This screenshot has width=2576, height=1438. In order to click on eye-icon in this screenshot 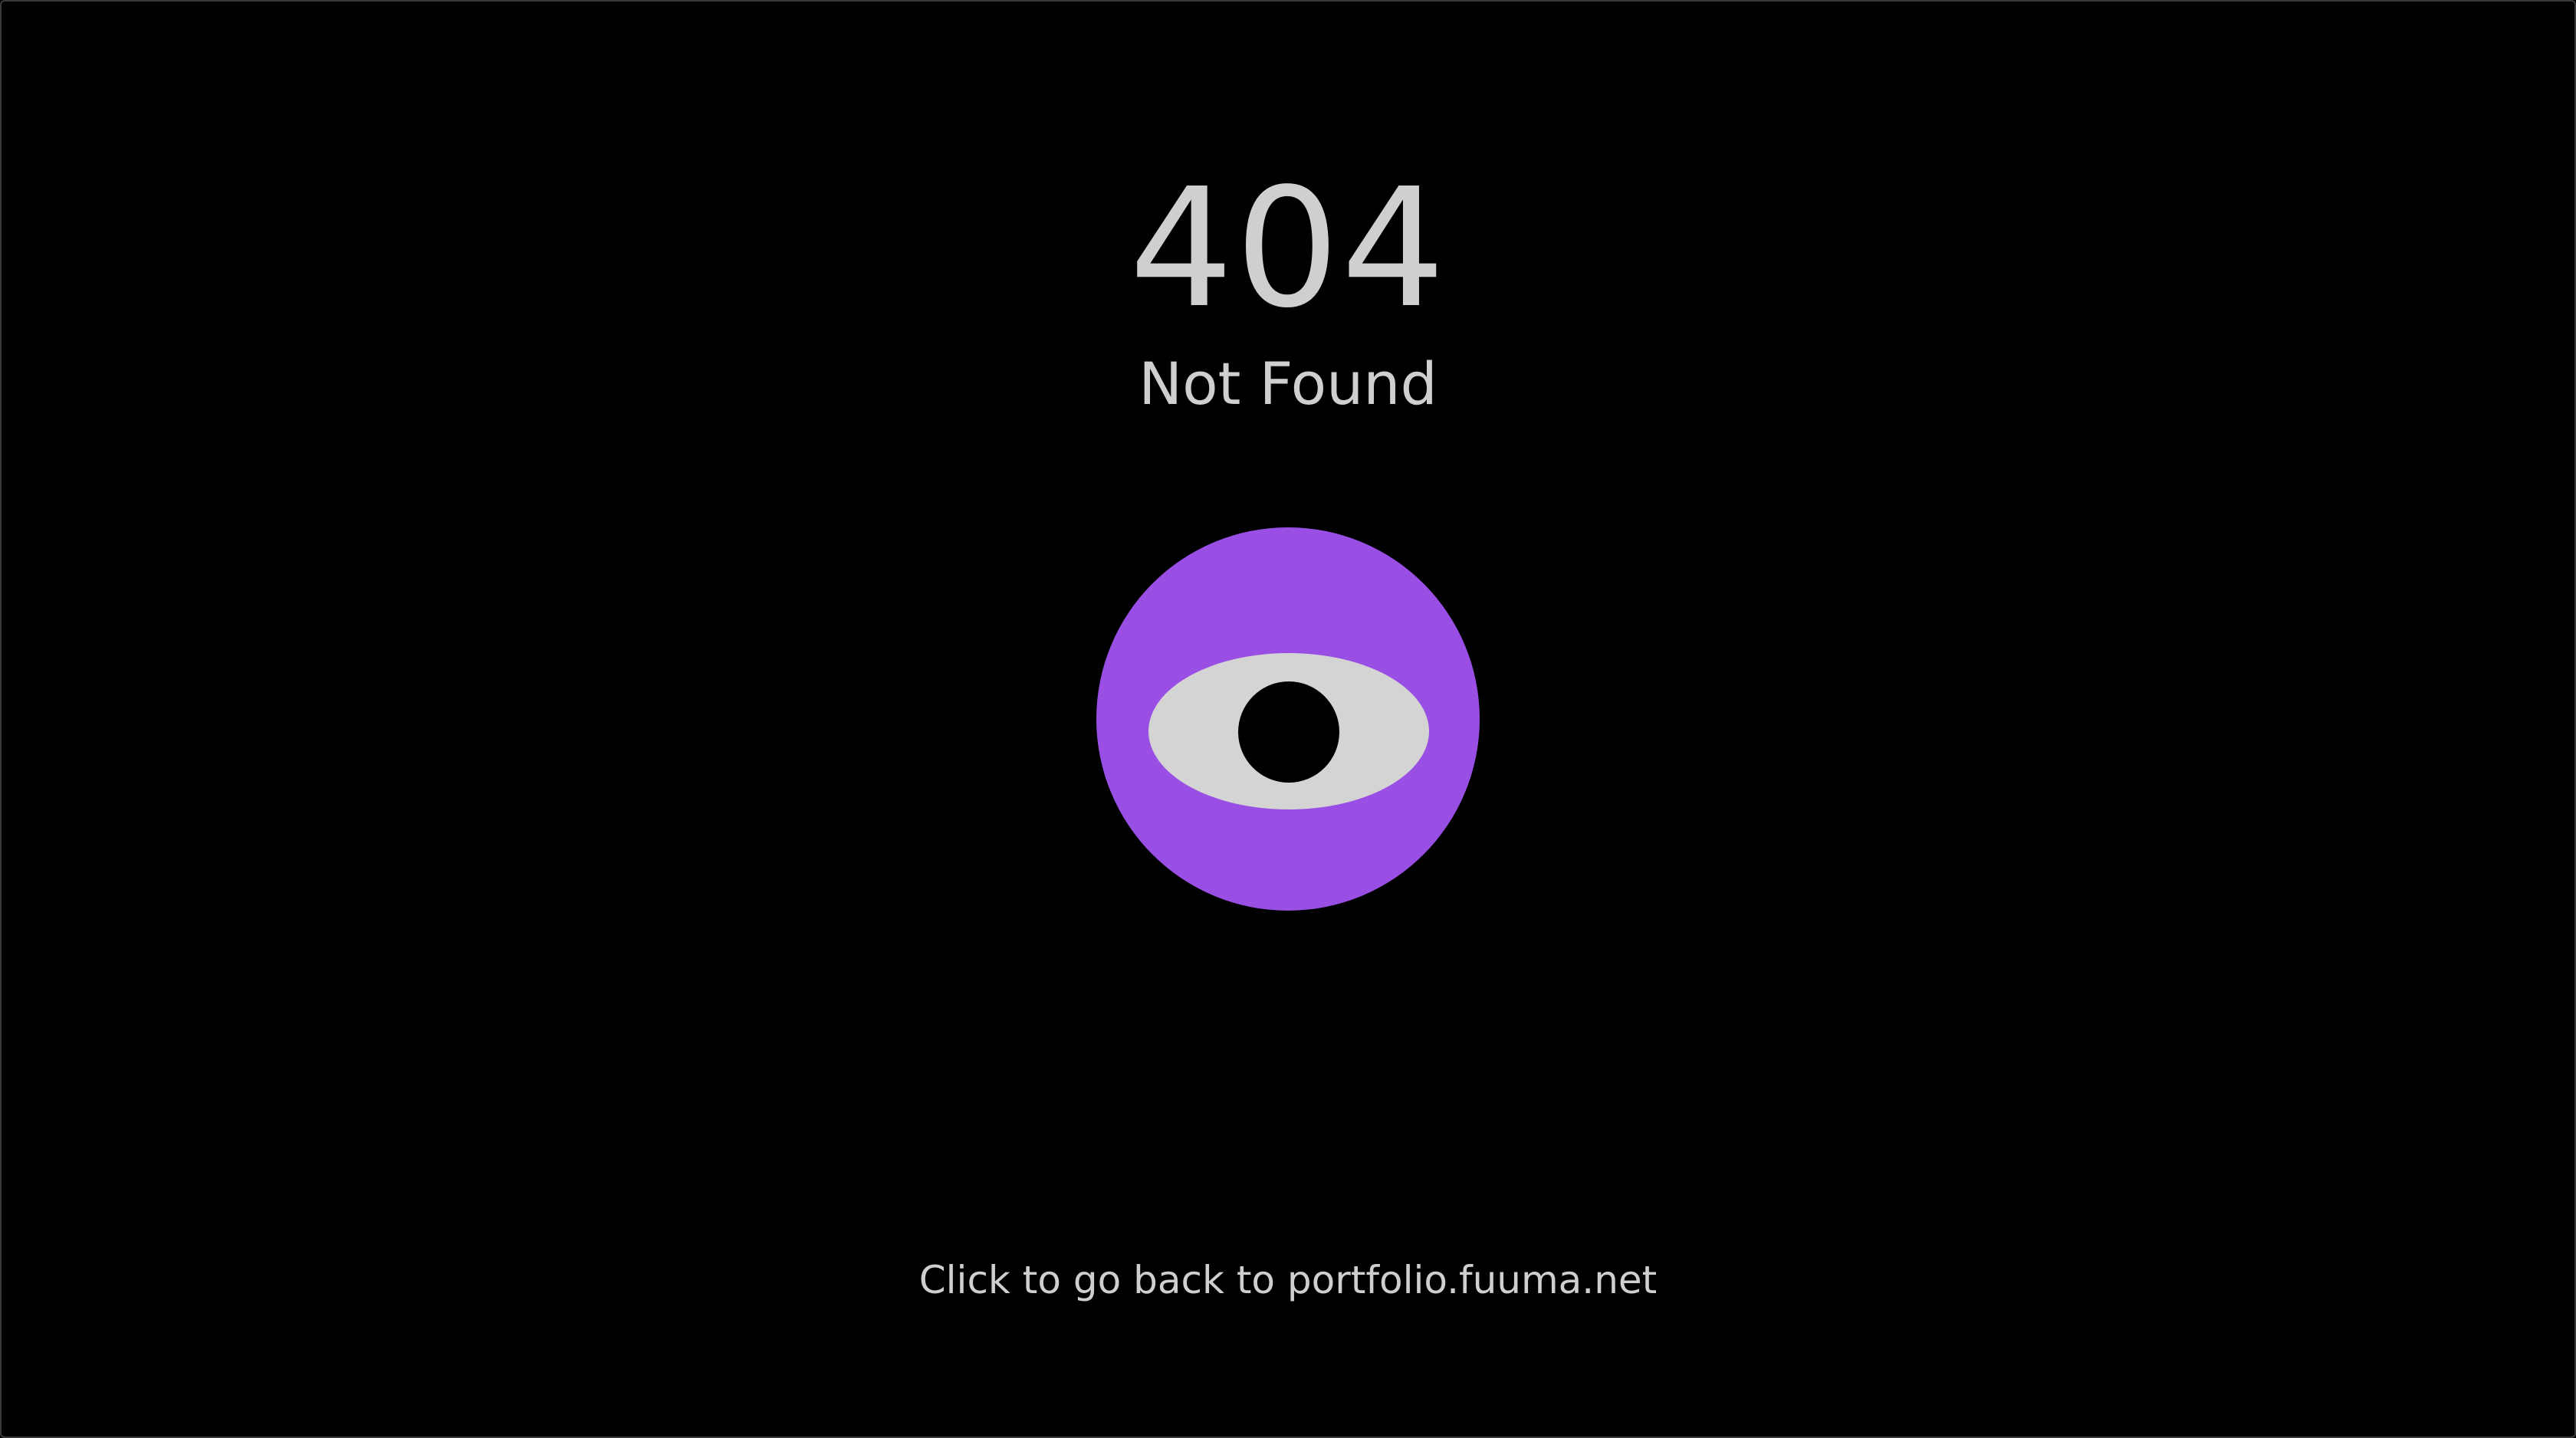, I will do `click(1288, 719)`.